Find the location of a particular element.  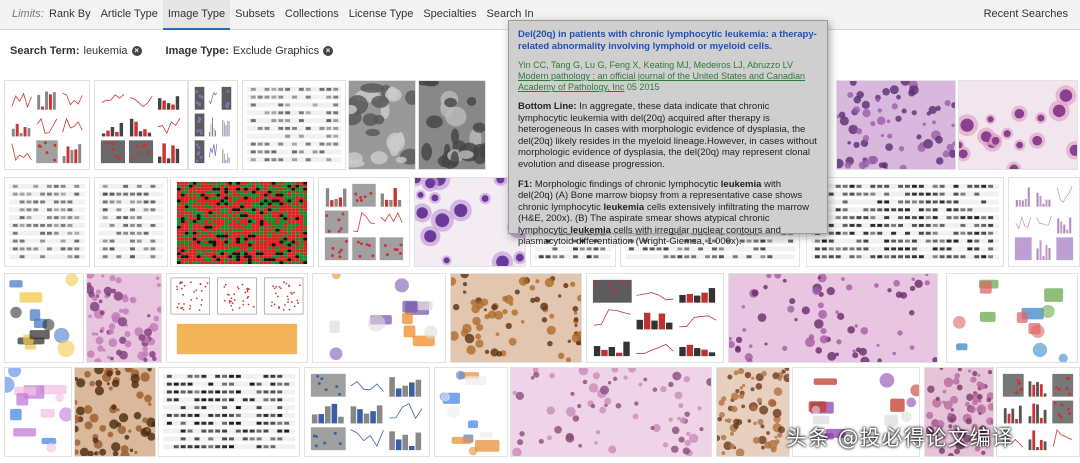

limits-menu-item: License Type is located at coordinates (381, 15).